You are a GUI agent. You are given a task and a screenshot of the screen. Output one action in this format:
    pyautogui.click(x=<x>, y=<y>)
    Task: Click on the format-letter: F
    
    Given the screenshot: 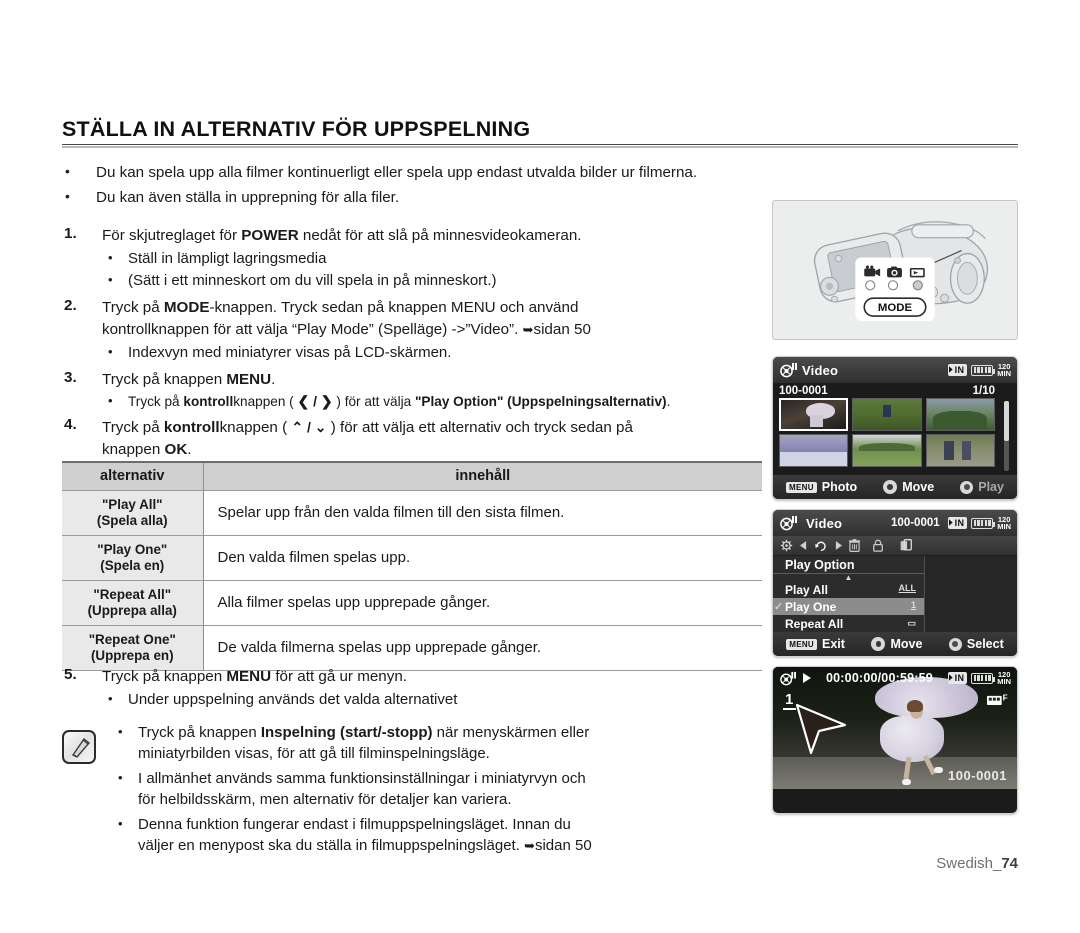 What is the action you would take?
    pyautogui.click(x=1005, y=697)
    